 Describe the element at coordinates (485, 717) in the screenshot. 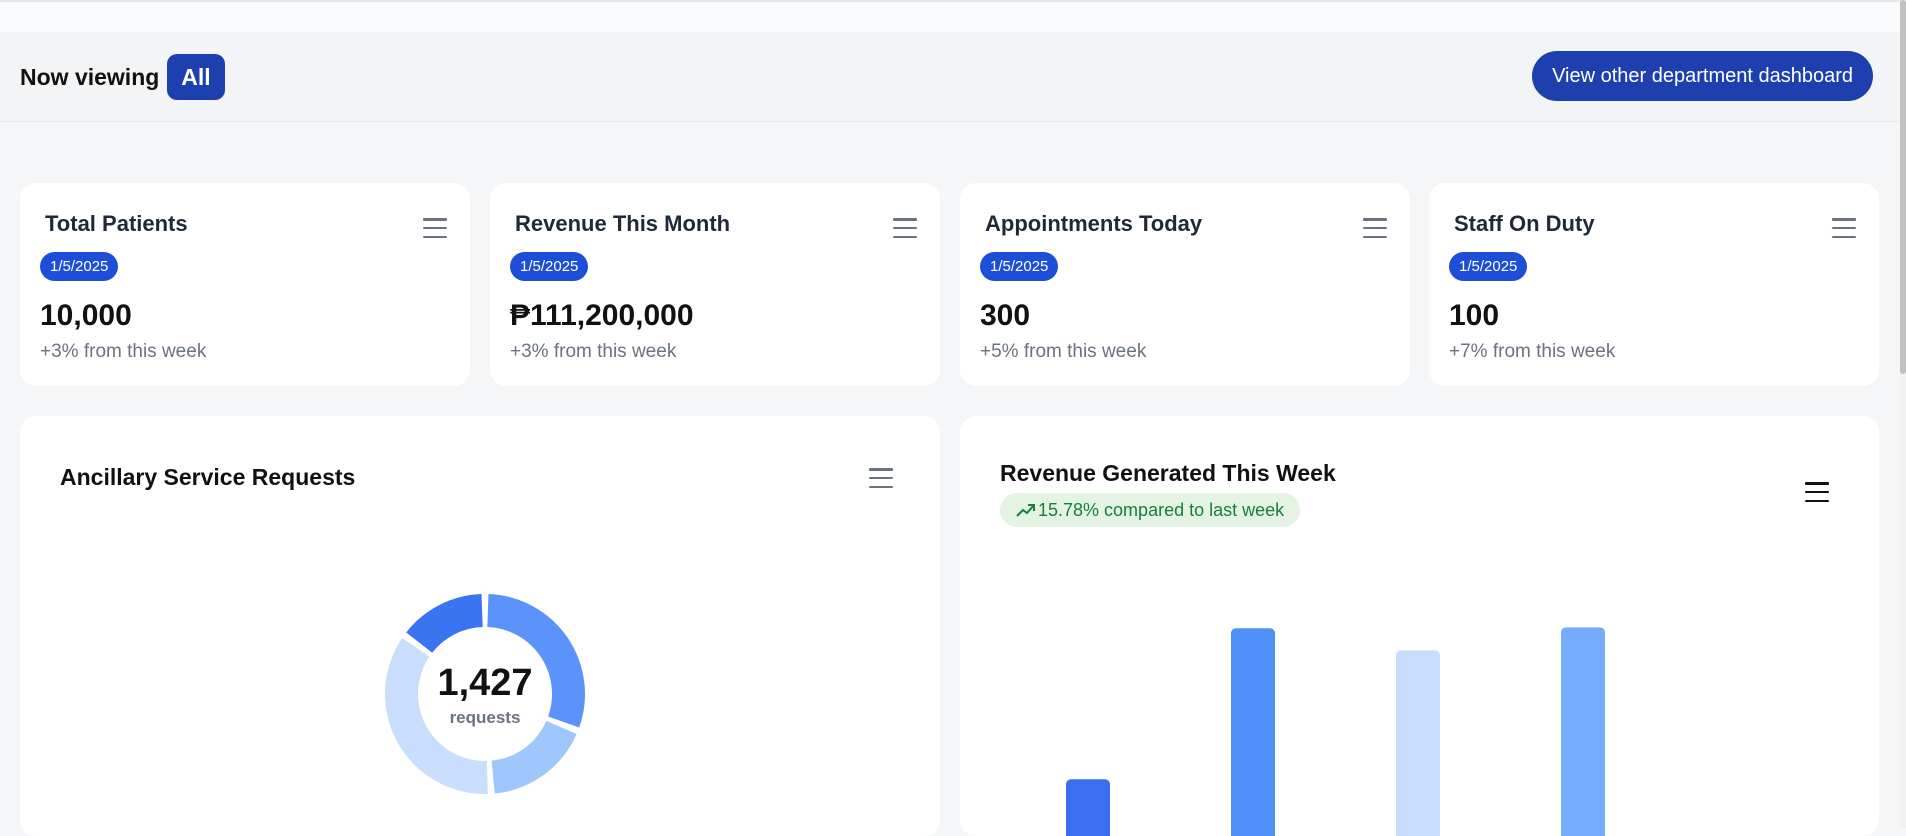

I see `donut-total-label: requests` at that location.